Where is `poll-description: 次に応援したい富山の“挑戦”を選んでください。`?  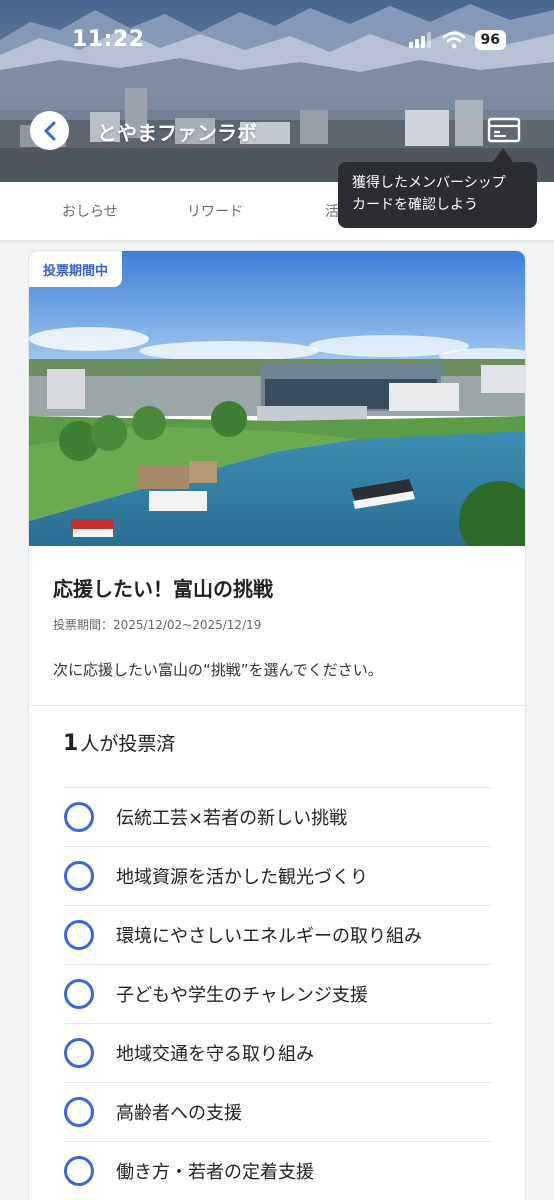 poll-description: 次に応援したい富山の“挑戦”を選んでください。 is located at coordinates (218, 670).